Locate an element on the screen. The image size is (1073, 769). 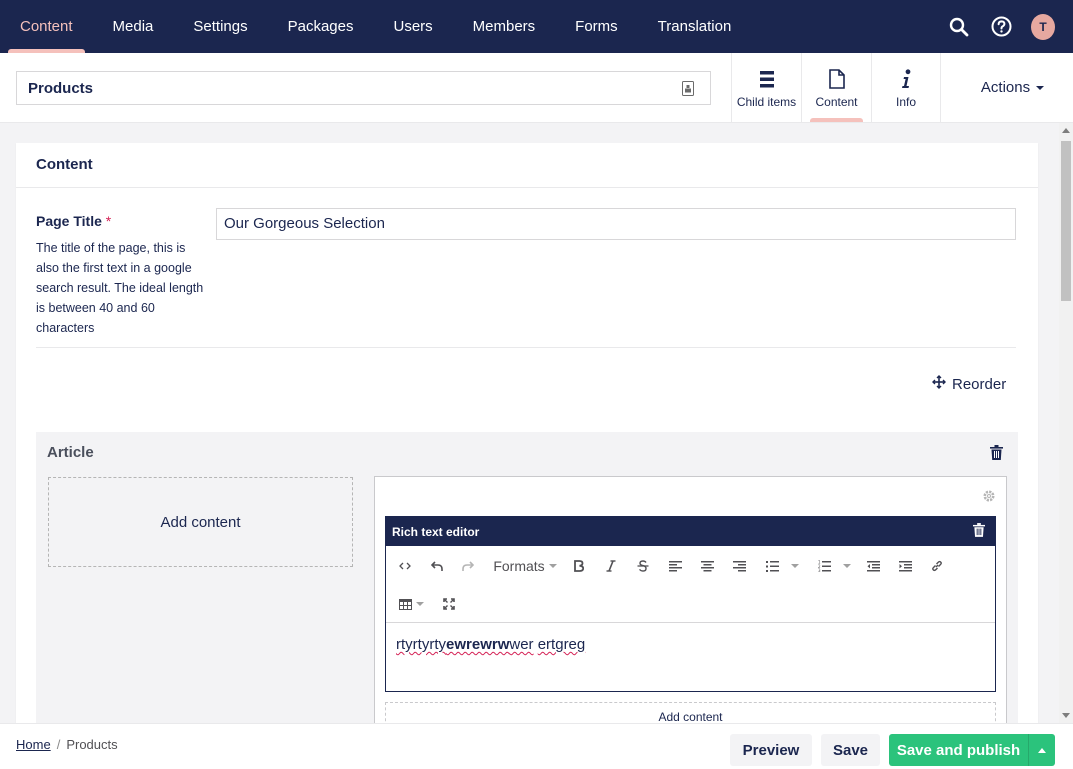
section-packages: Packages is located at coordinates (321, 26).